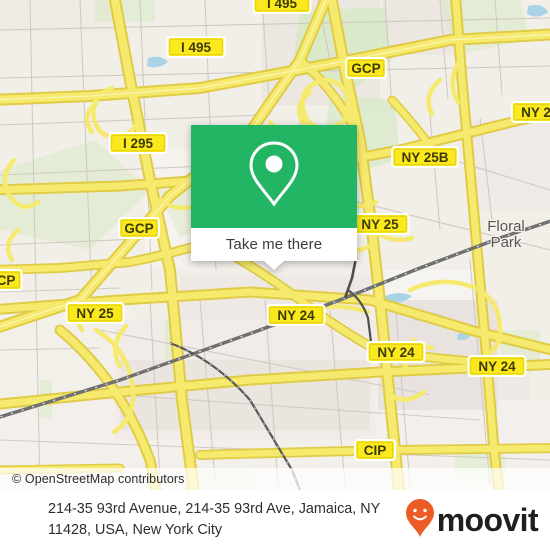 The width and height of the screenshot is (550, 550). What do you see at coordinates (506, 226) in the screenshot?
I see `place-label: Floral` at bounding box center [506, 226].